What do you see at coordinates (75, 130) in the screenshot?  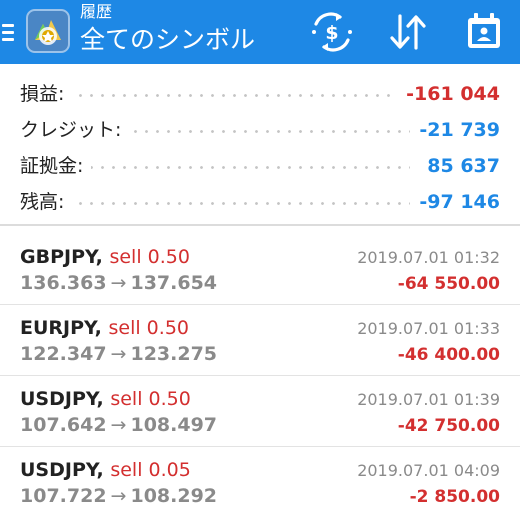 I see `summary-label: クレジット:` at bounding box center [75, 130].